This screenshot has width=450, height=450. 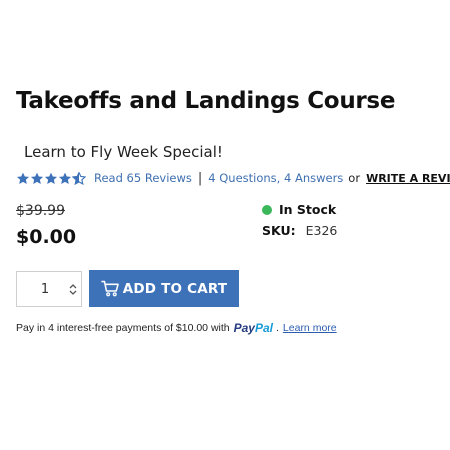 What do you see at coordinates (321, 230) in the screenshot?
I see `sku-value: E326` at bounding box center [321, 230].